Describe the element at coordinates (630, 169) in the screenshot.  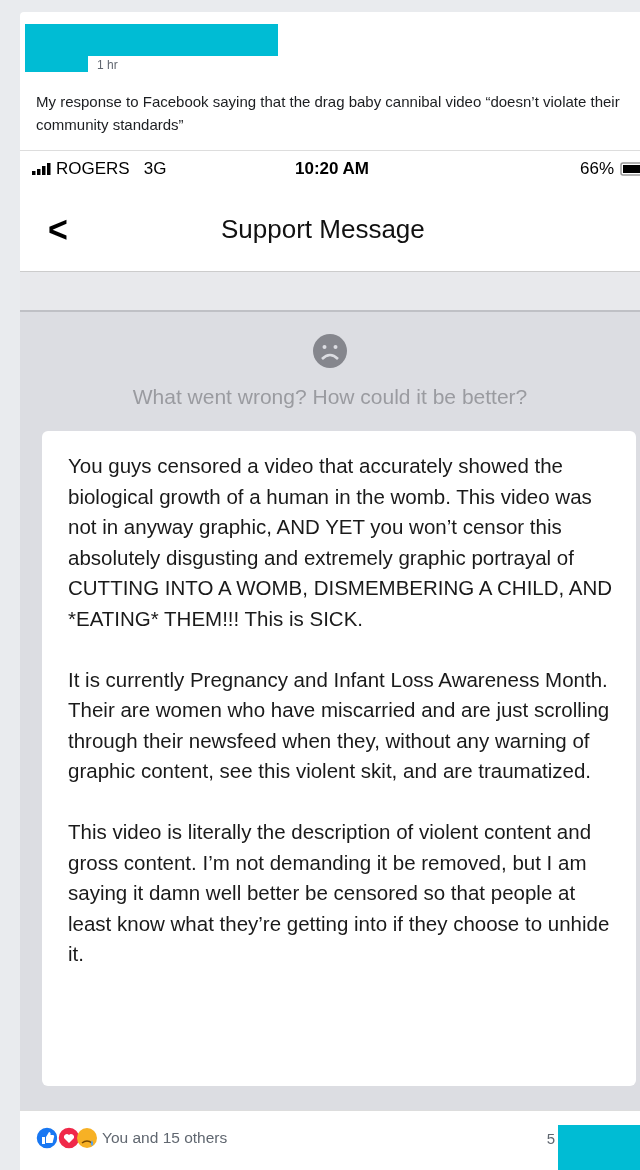
I see `battery-icon` at that location.